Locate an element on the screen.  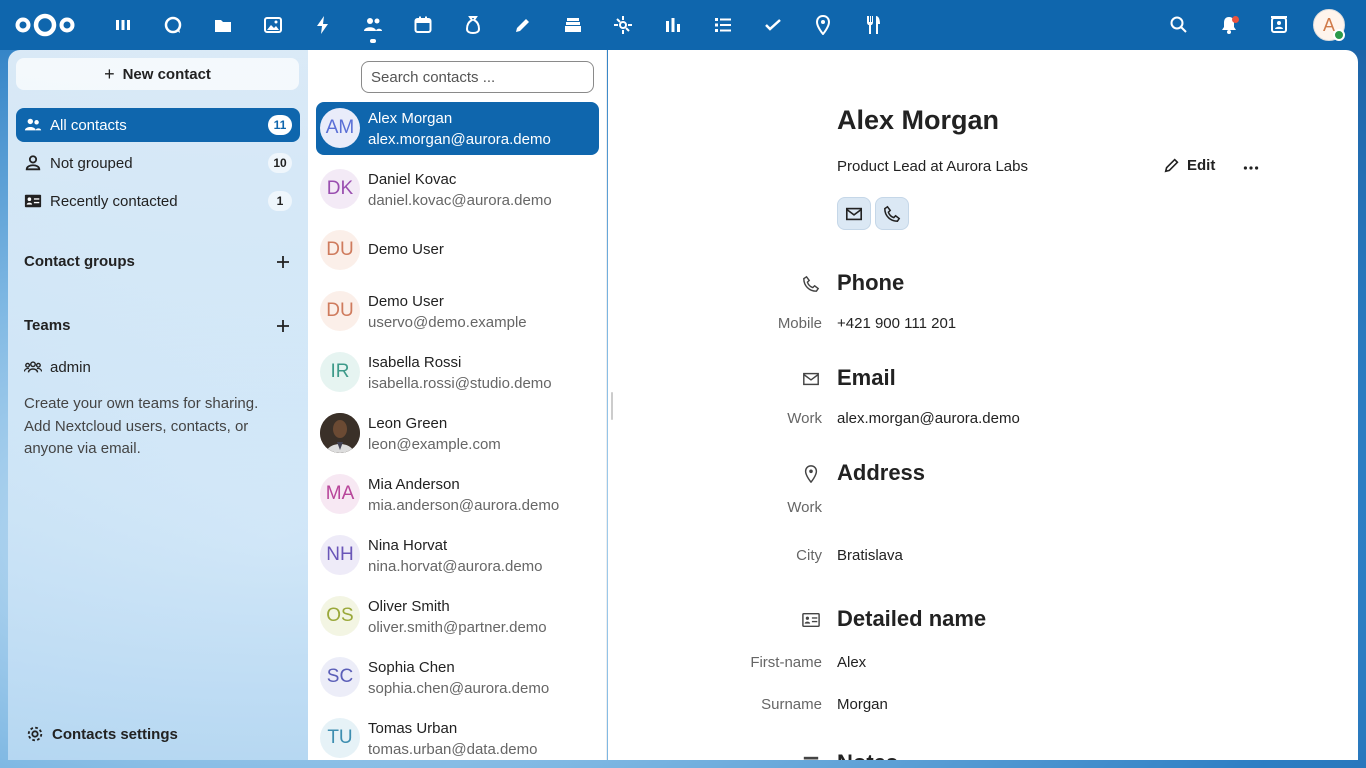
tasks-list-icon is located at coordinates (723, 25).